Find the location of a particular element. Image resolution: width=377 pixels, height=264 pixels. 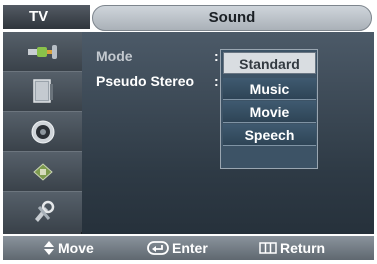

tv-label: TV is located at coordinates (46, 17).